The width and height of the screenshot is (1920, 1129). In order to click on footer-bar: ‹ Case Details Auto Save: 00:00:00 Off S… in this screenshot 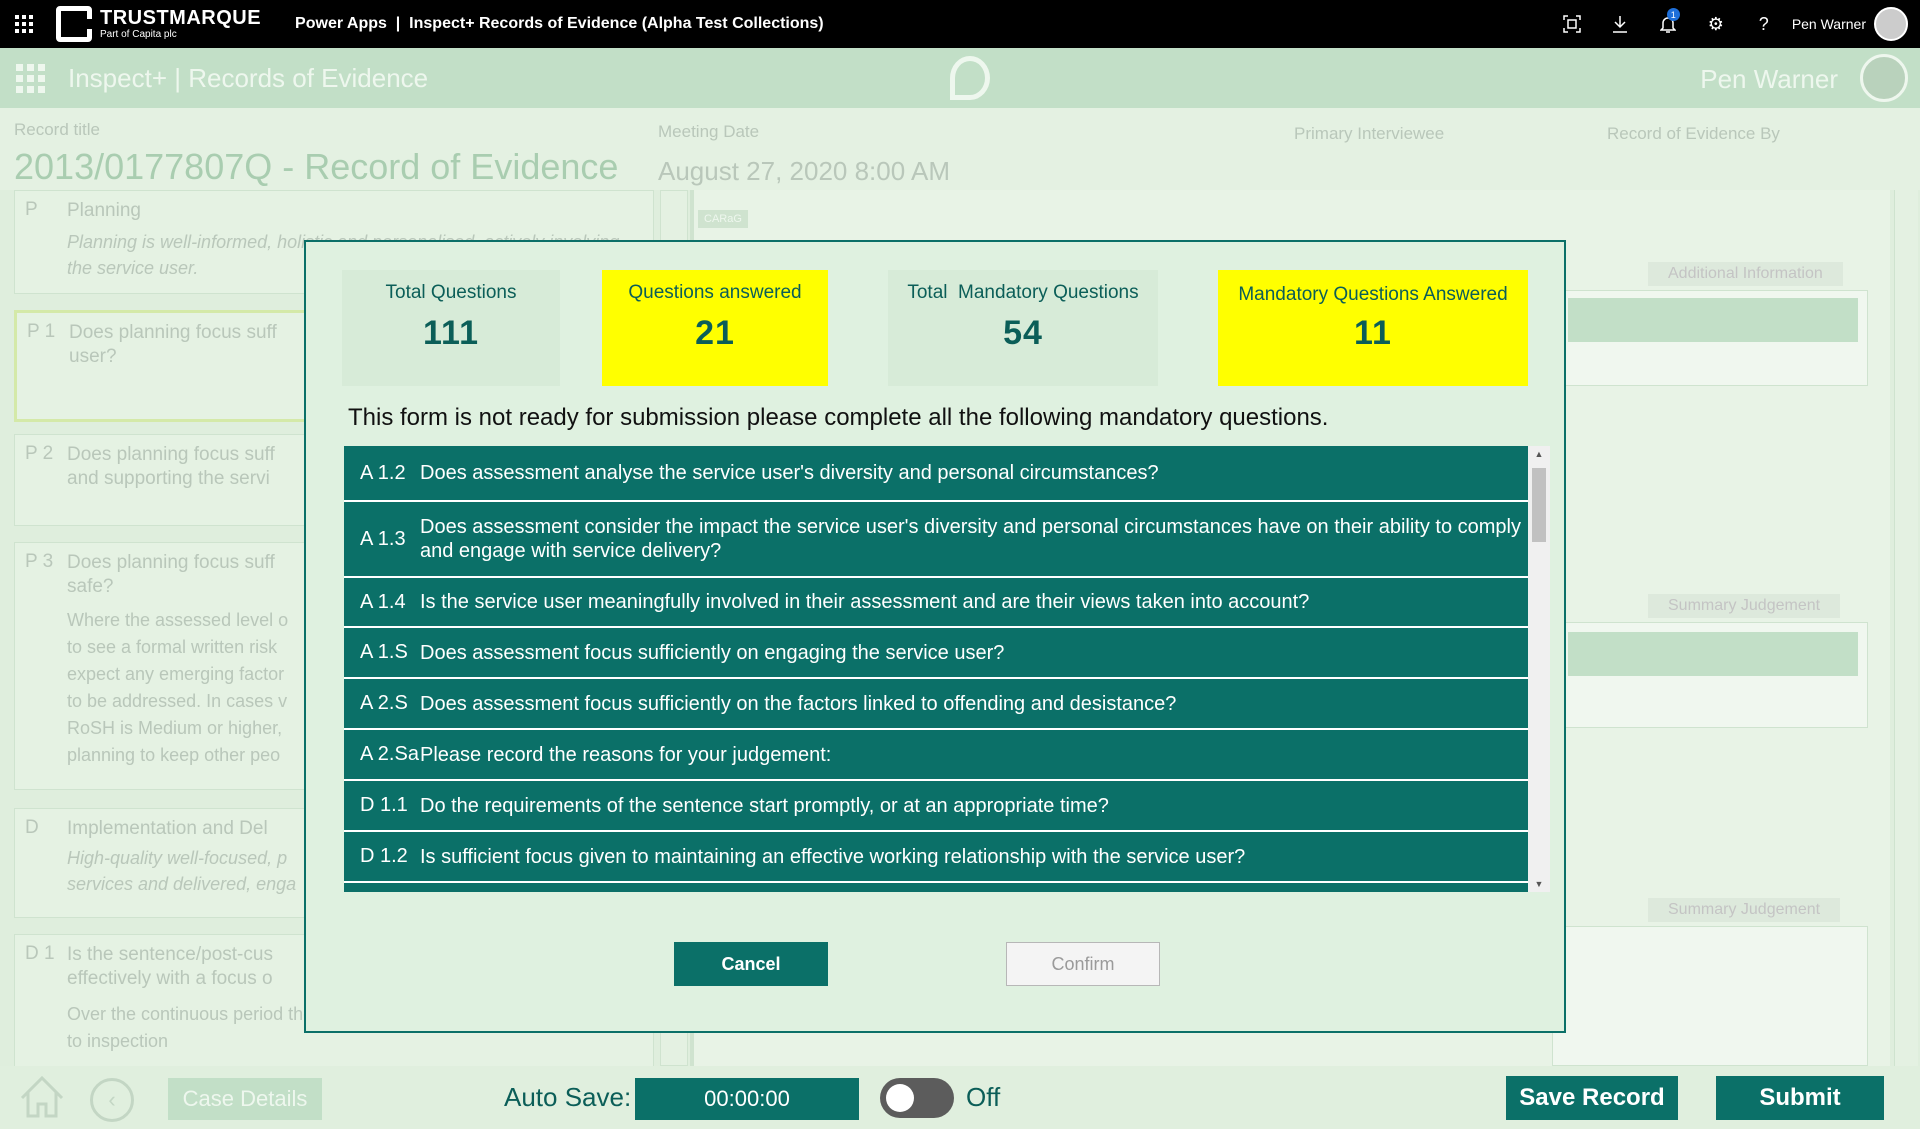, I will do `click(960, 1097)`.